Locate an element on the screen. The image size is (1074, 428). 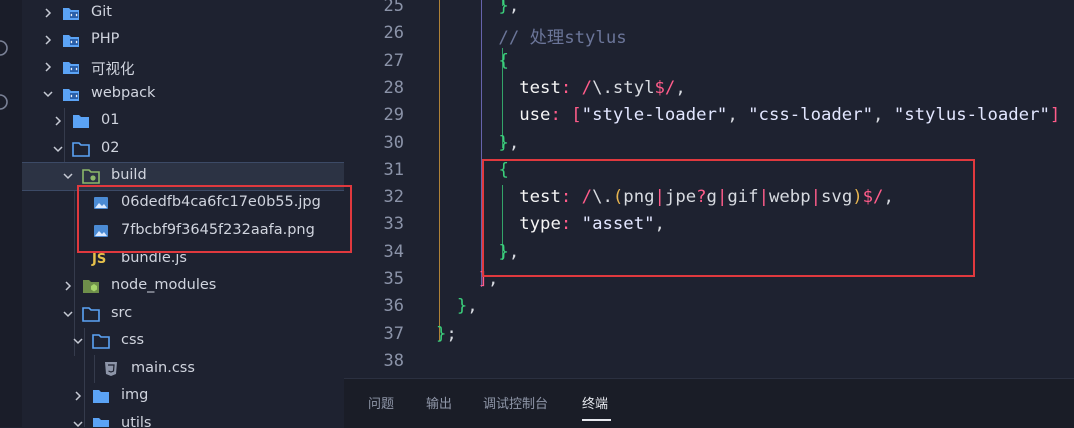
tree-item-label: 01 is located at coordinates (110, 120).